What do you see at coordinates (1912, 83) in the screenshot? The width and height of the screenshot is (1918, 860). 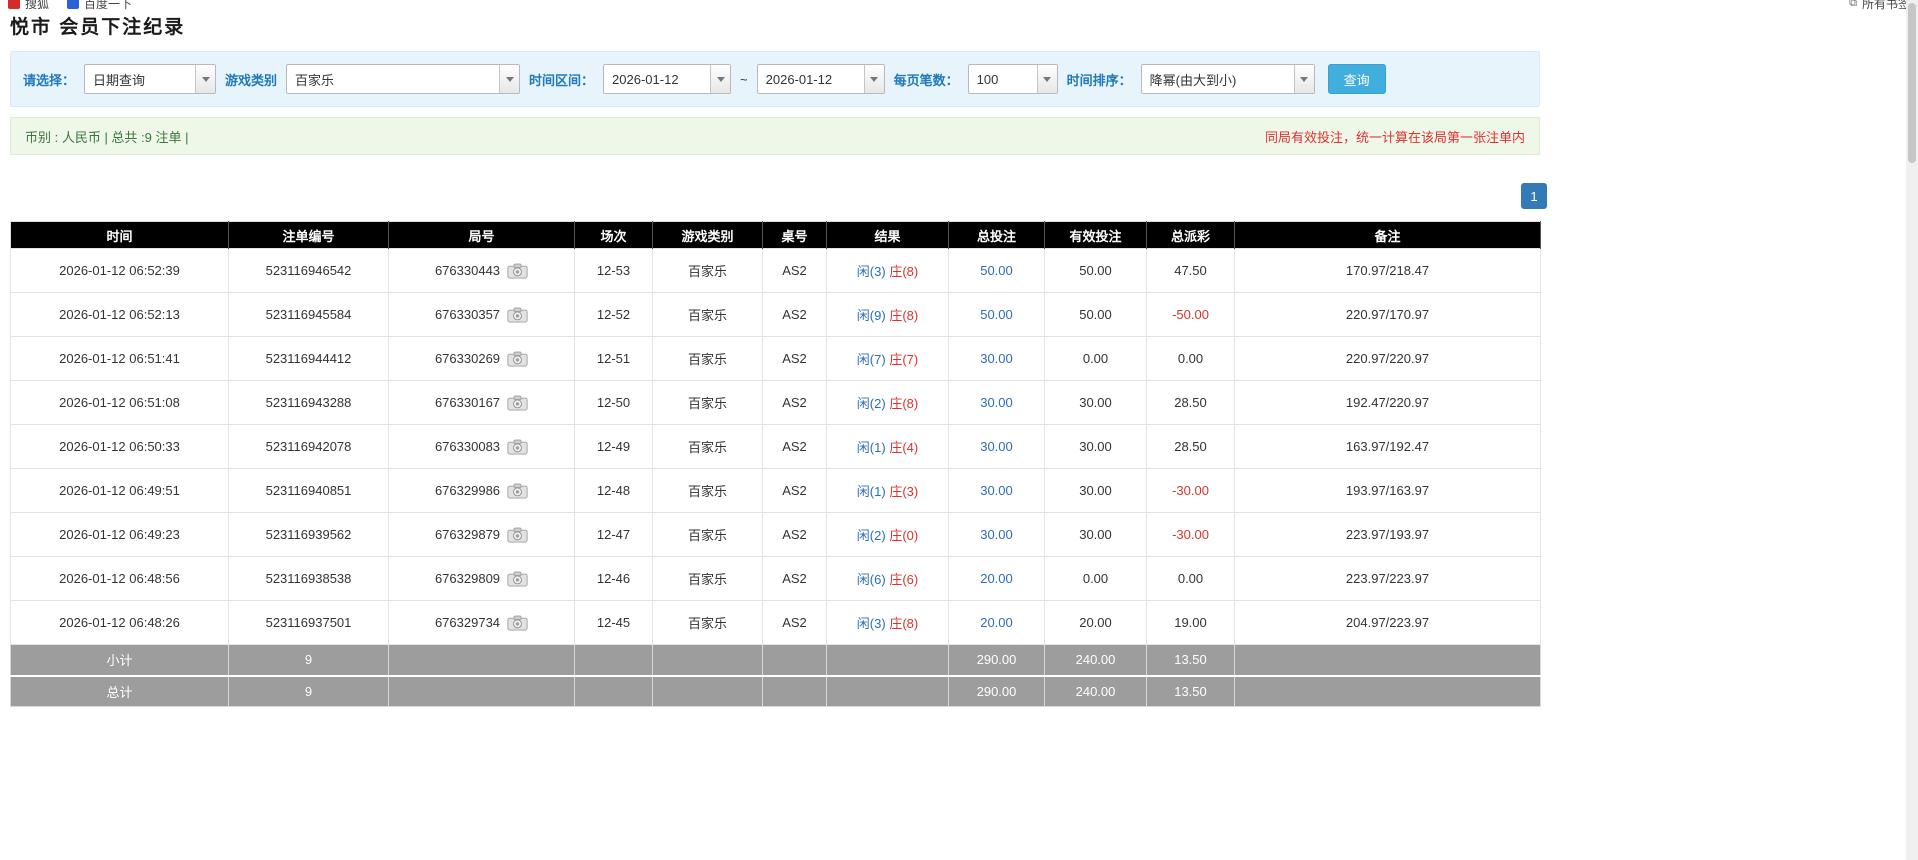 I see `scrollbar-thumb` at bounding box center [1912, 83].